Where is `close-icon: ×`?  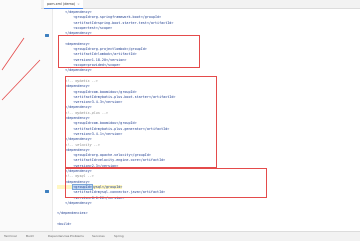
close-icon: × is located at coordinates (78, 4).